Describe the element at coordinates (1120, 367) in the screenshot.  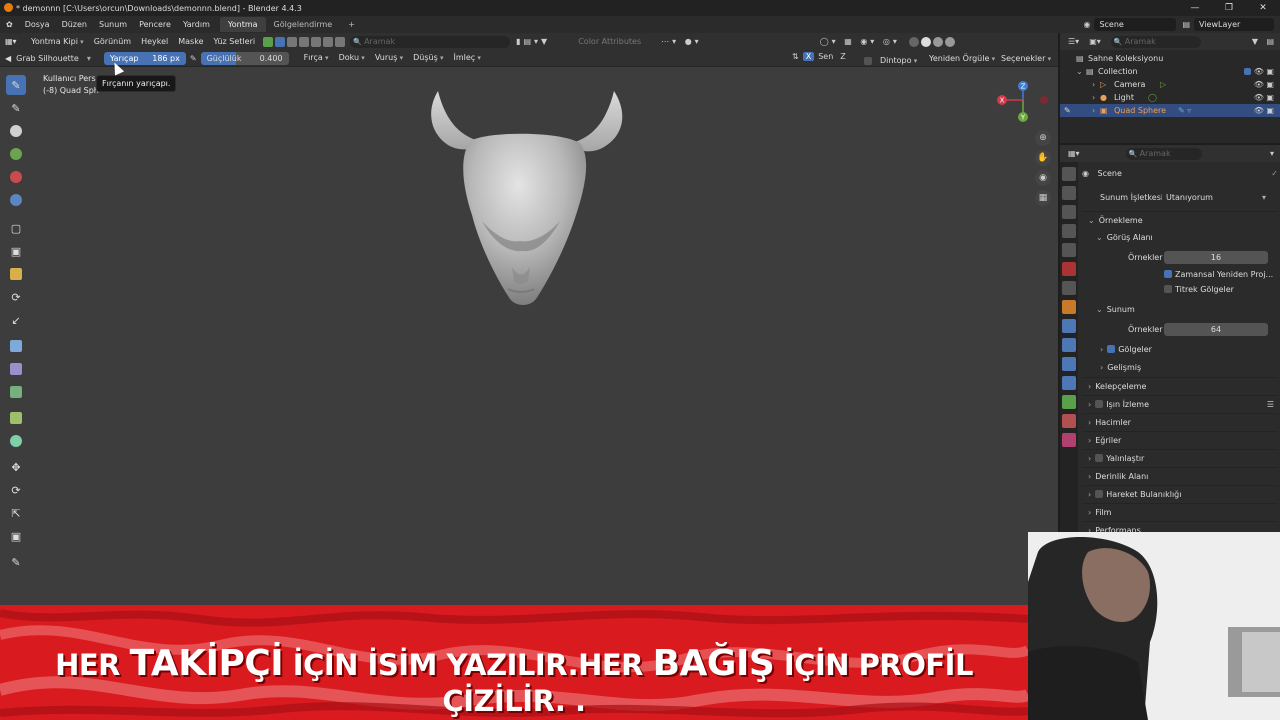
I see `advanced-subheader: Gelişmiş` at that location.